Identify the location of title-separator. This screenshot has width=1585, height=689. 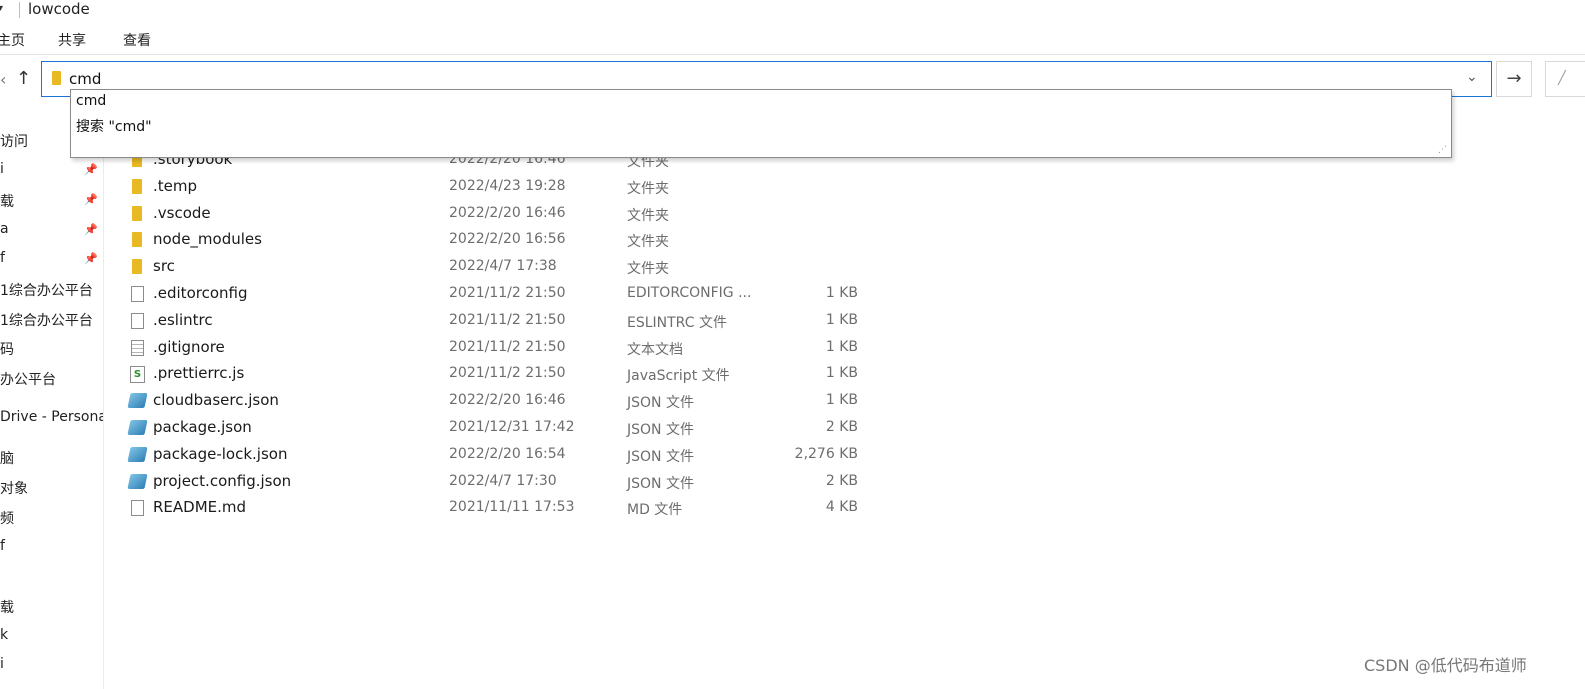
(19, 10).